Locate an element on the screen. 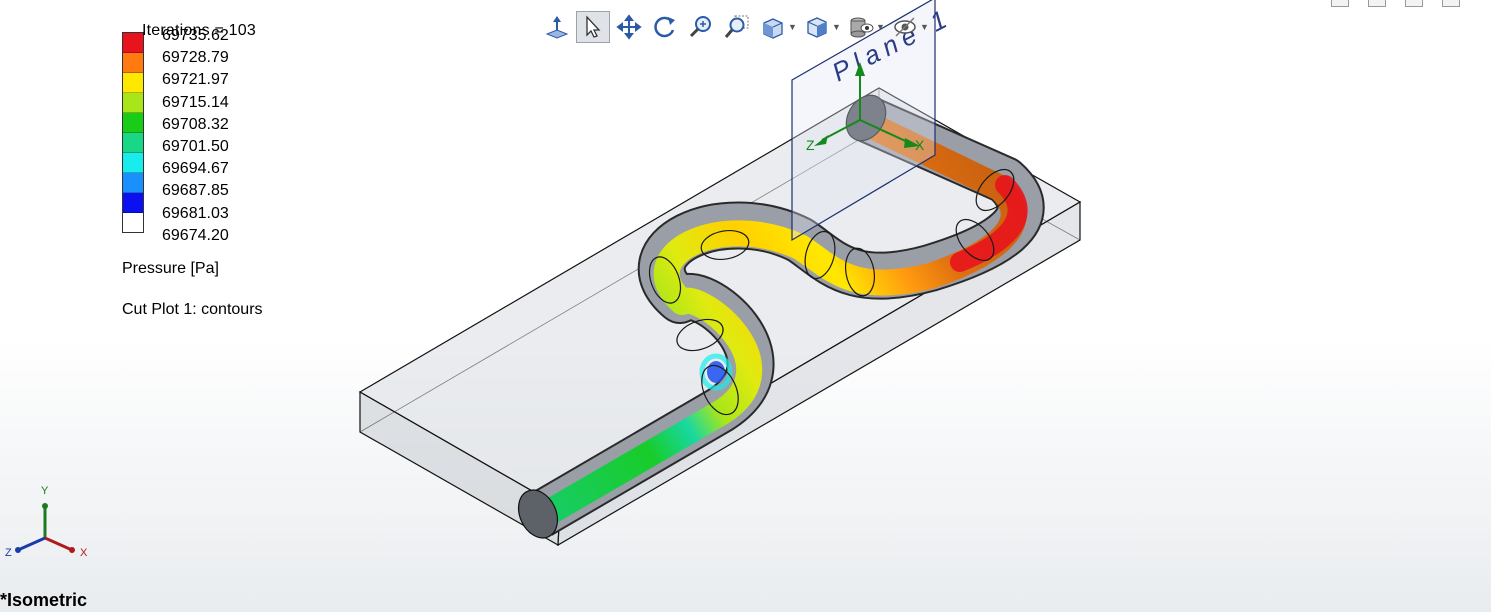 This screenshot has width=1491, height=612. legend-value: 69701.50 is located at coordinates (195, 146).